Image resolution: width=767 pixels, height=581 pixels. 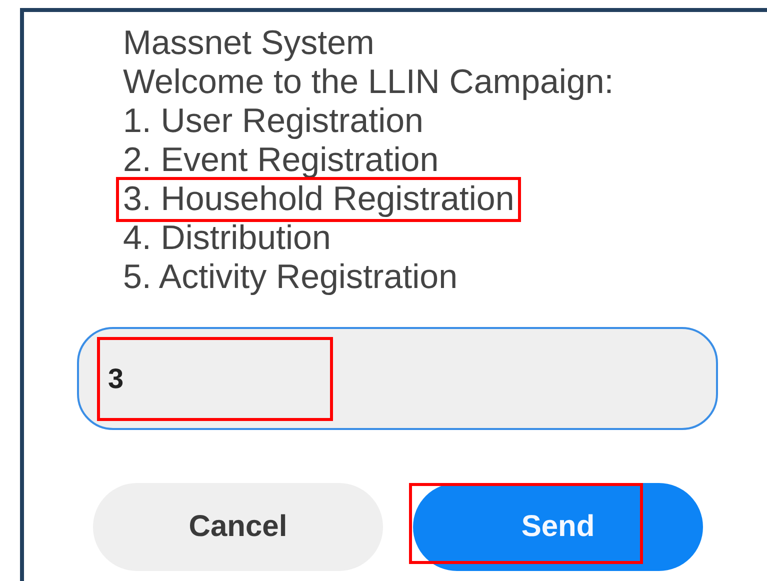 I want to click on dialog-title: Massnet System, so click(x=249, y=43).